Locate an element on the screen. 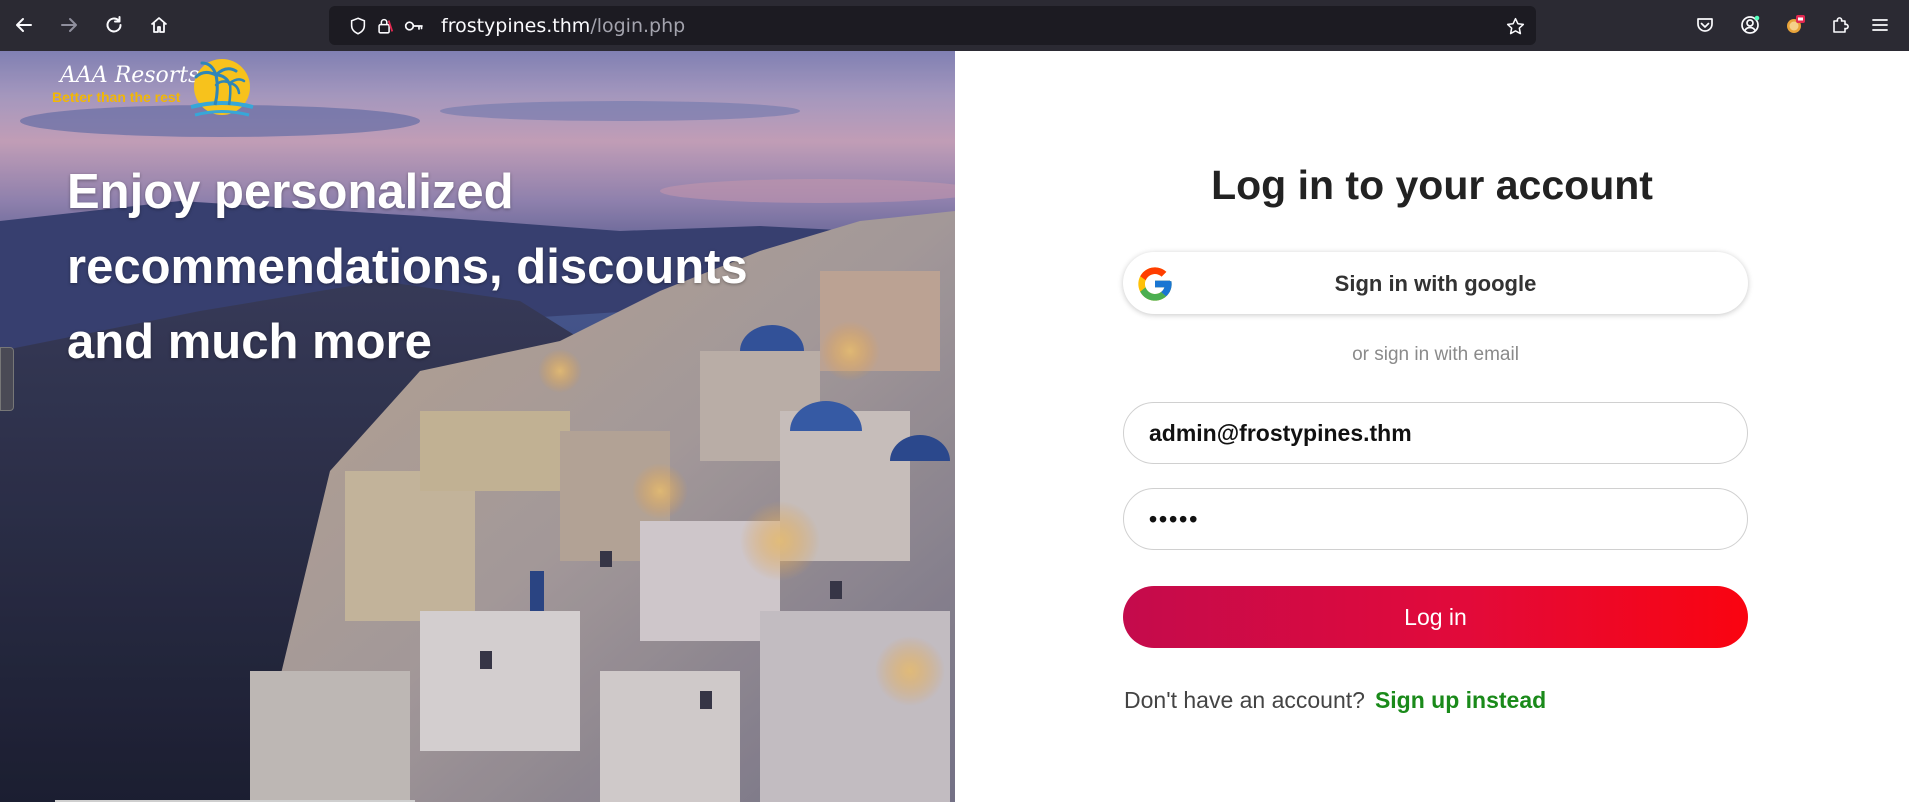 The image size is (1909, 802). key-icon is located at coordinates (414, 26).